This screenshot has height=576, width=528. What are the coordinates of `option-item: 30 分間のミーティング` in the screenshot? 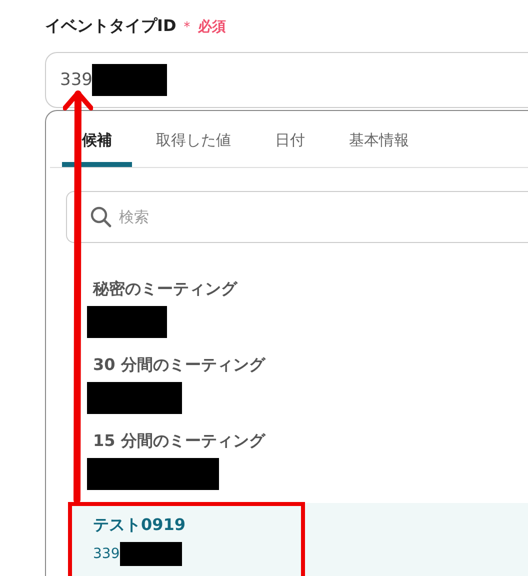 It's located at (298, 387).